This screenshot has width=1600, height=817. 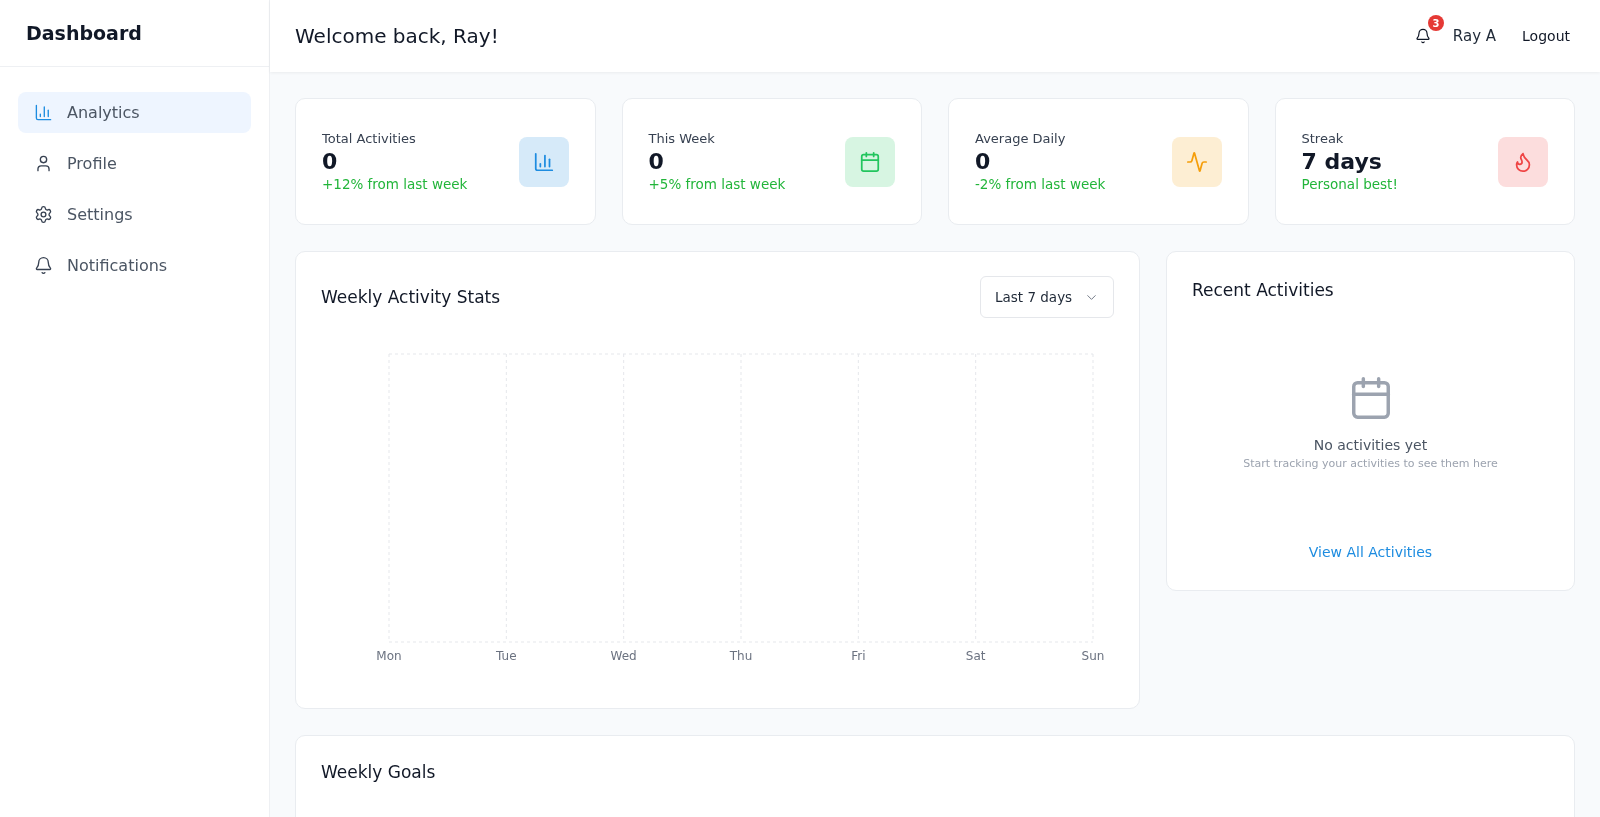 I want to click on app-title: Dashboard, so click(x=84, y=33).